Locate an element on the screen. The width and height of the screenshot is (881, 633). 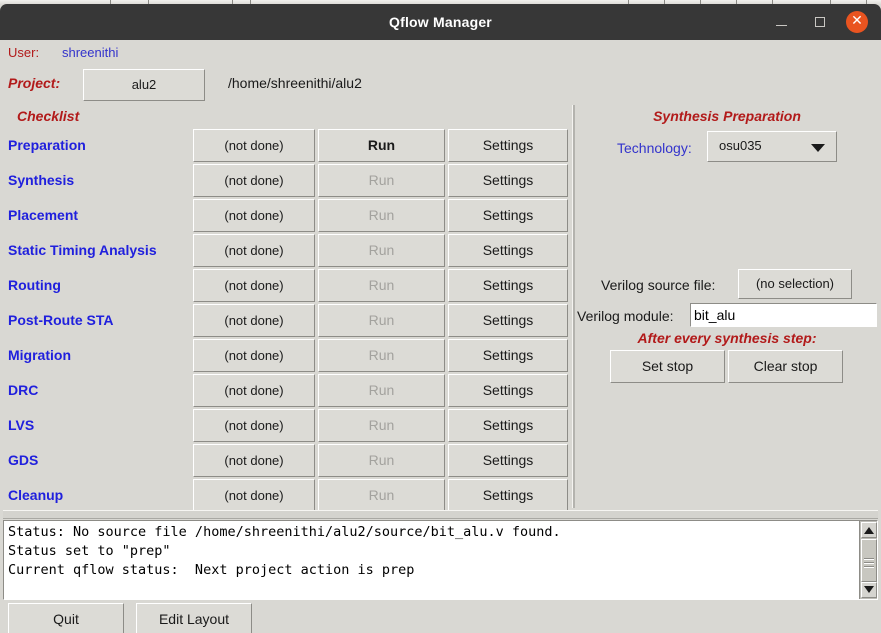
checklist-step-label: Post-Route STA is located at coordinates (61, 320).